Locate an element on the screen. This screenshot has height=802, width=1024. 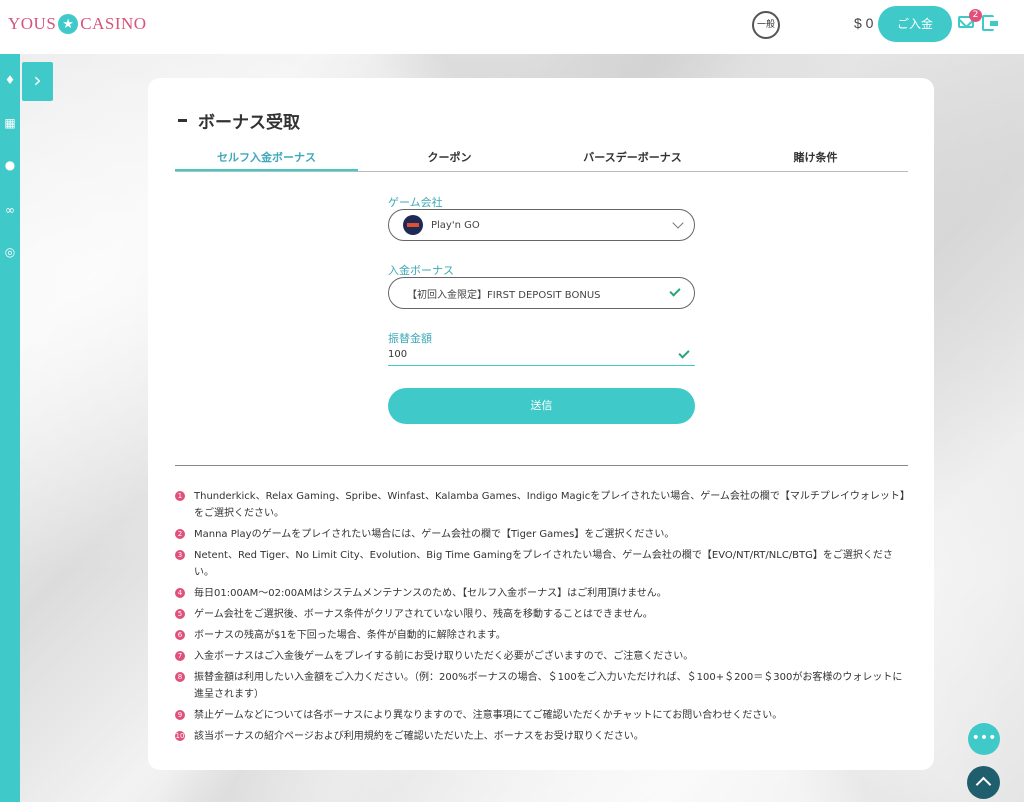
chat-button: ••• is located at coordinates (984, 739).